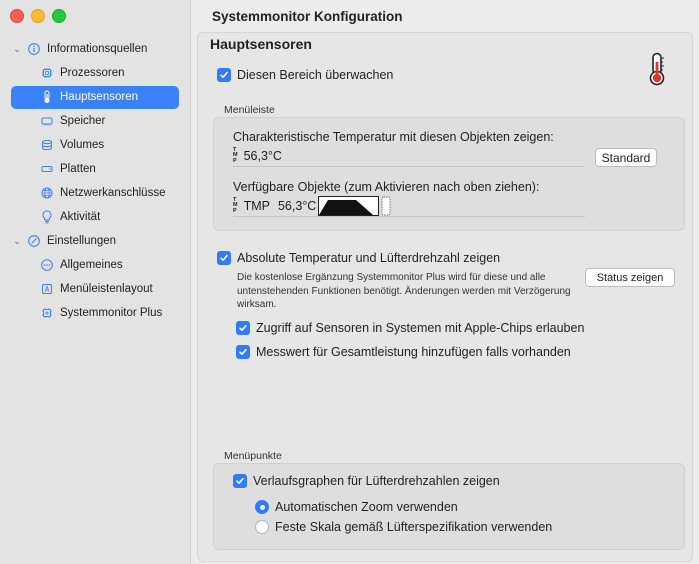 The width and height of the screenshot is (699, 564). Describe the element at coordinates (409, 156) in the screenshot. I see `characteristic-drop-field: TMP 56,3°C` at that location.